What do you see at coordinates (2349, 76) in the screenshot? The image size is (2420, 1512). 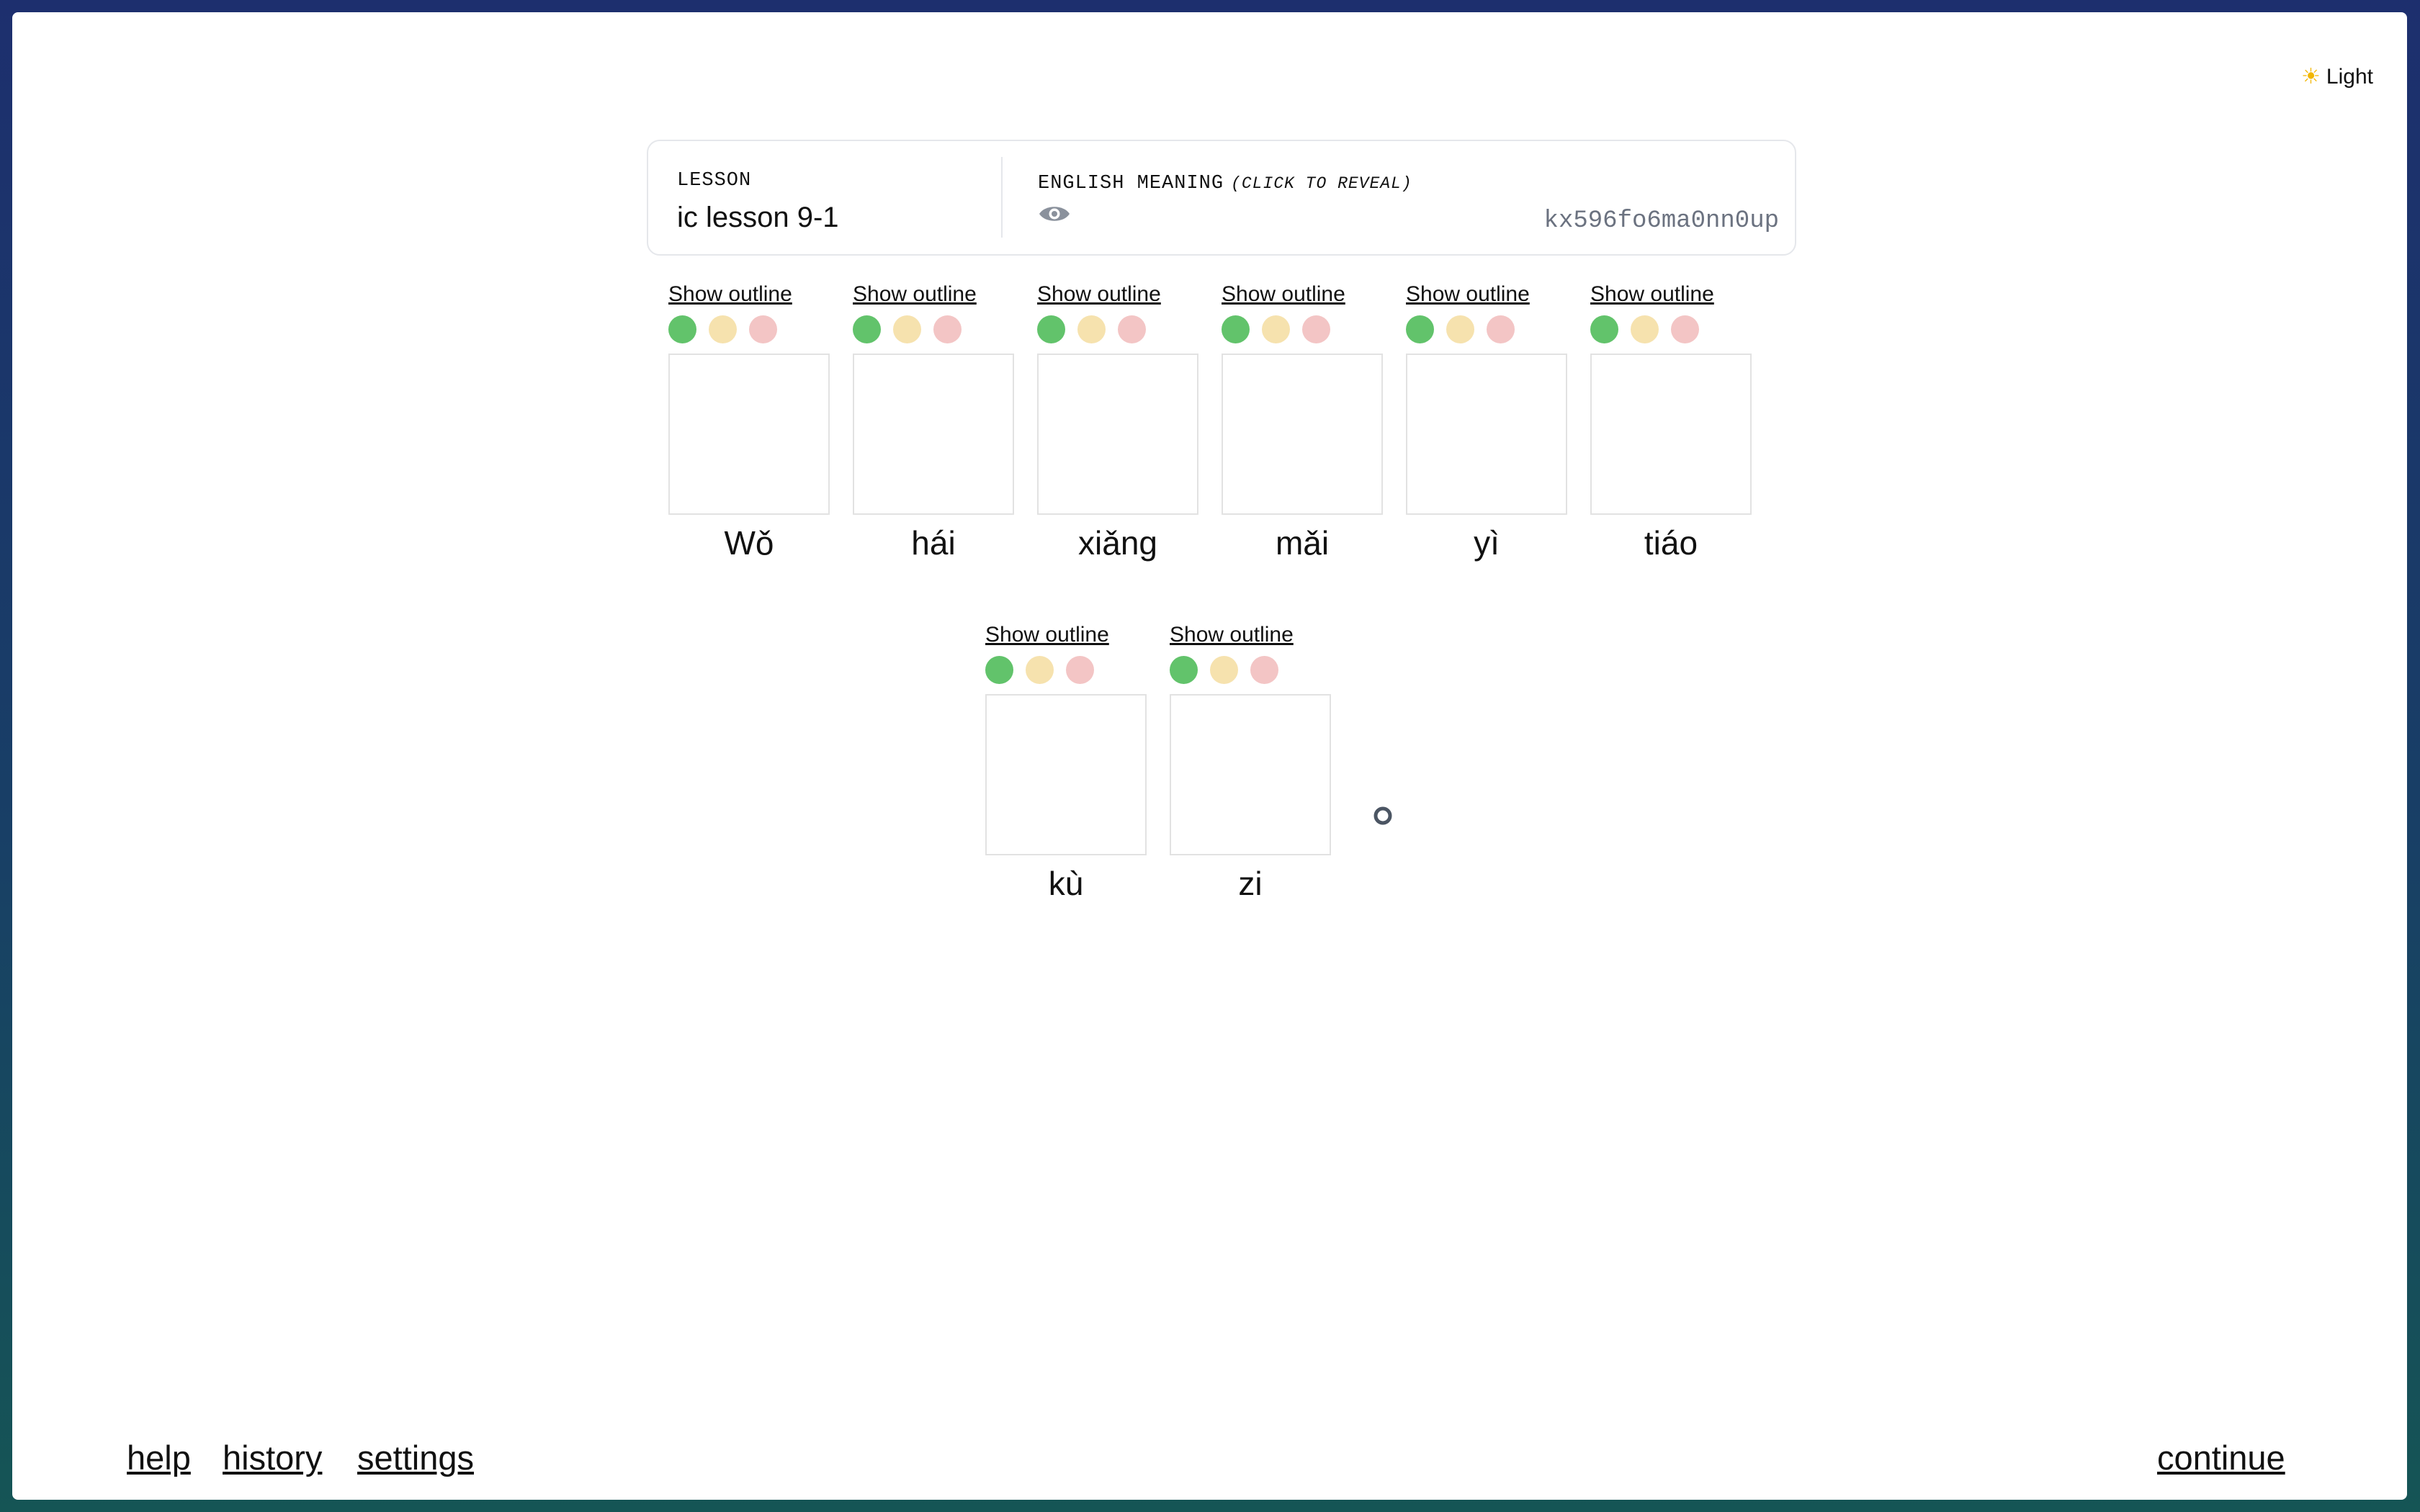 I see `theme-toggle-label: Light` at bounding box center [2349, 76].